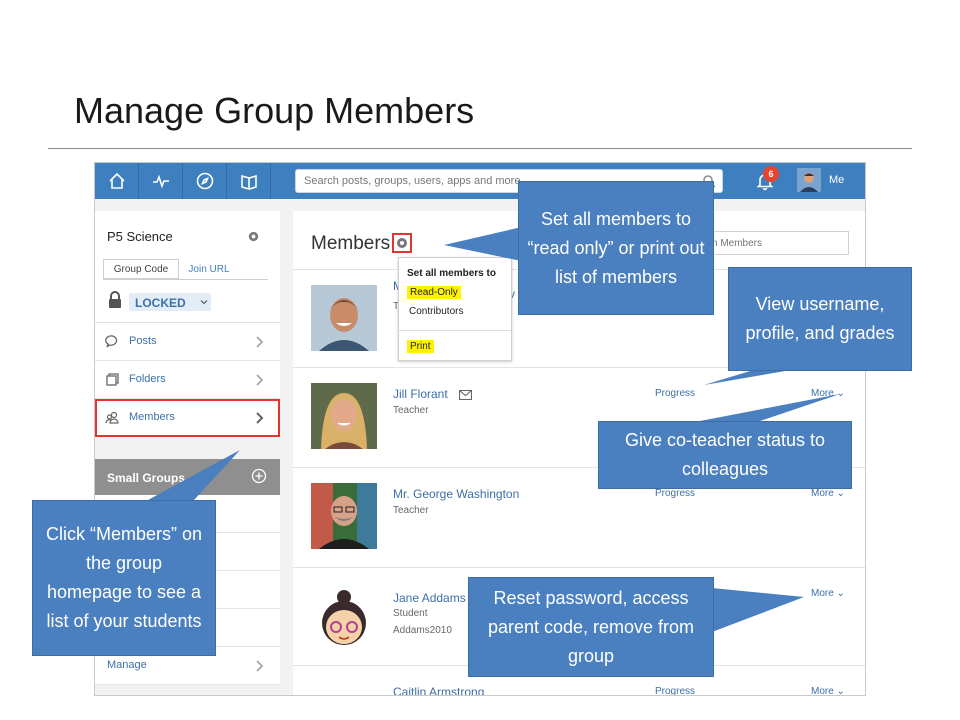  I want to click on tab-group-code: Group Code, so click(141, 269).